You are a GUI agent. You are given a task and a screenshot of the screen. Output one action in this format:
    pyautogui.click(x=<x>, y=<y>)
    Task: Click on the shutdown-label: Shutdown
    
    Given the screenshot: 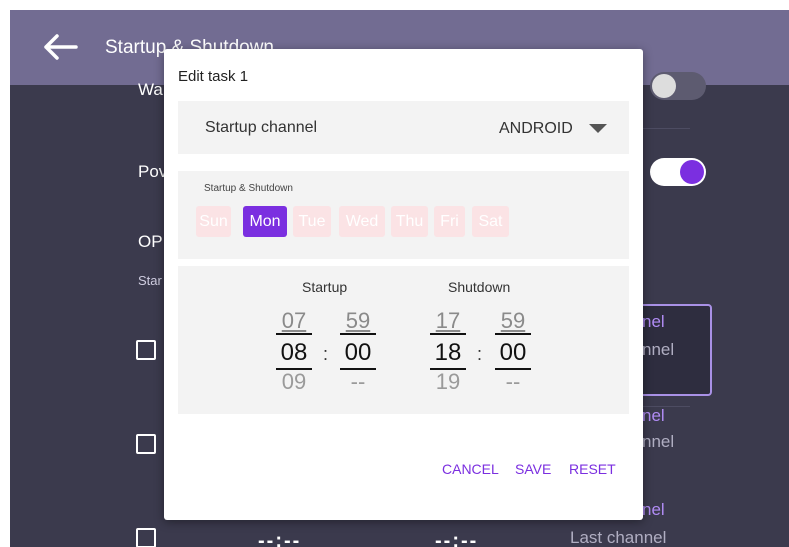 What is the action you would take?
    pyautogui.click(x=479, y=287)
    